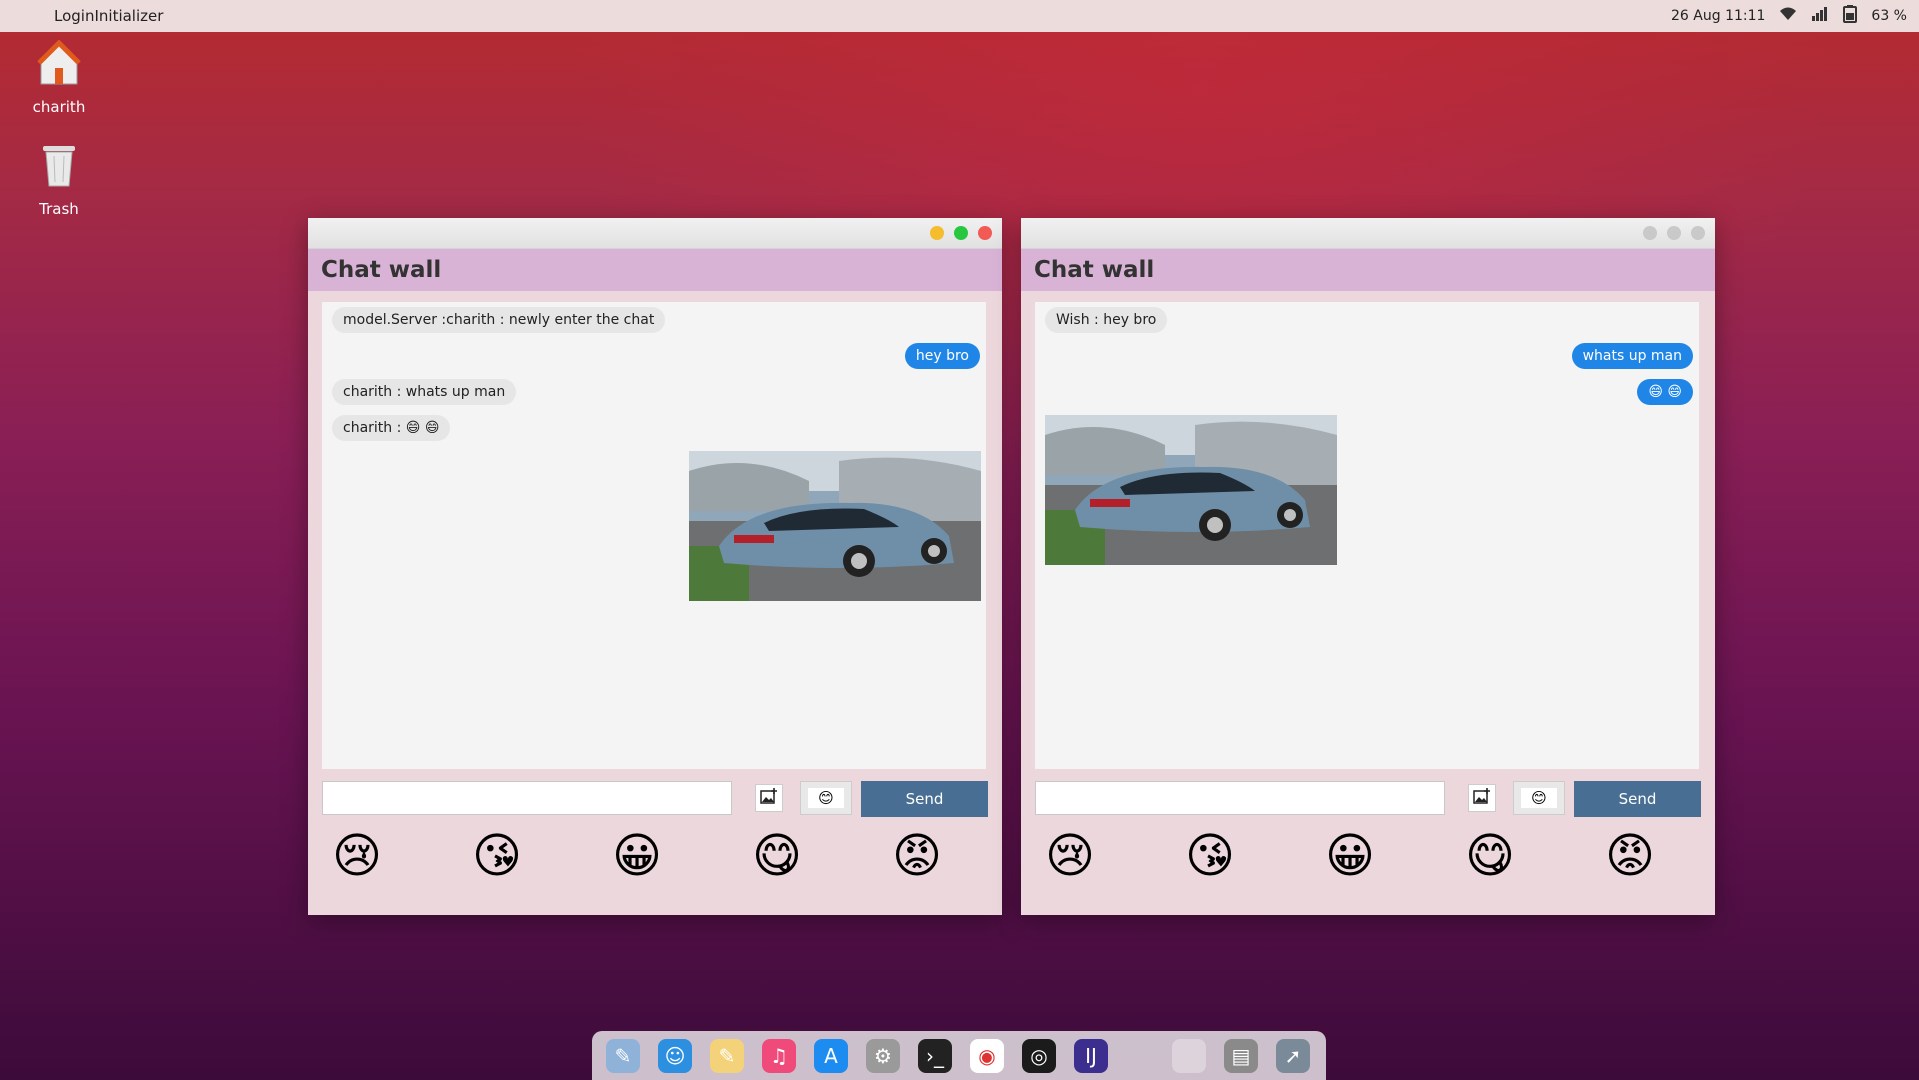  What do you see at coordinates (779, 1056) in the screenshot?
I see `music-icon: ♫` at bounding box center [779, 1056].